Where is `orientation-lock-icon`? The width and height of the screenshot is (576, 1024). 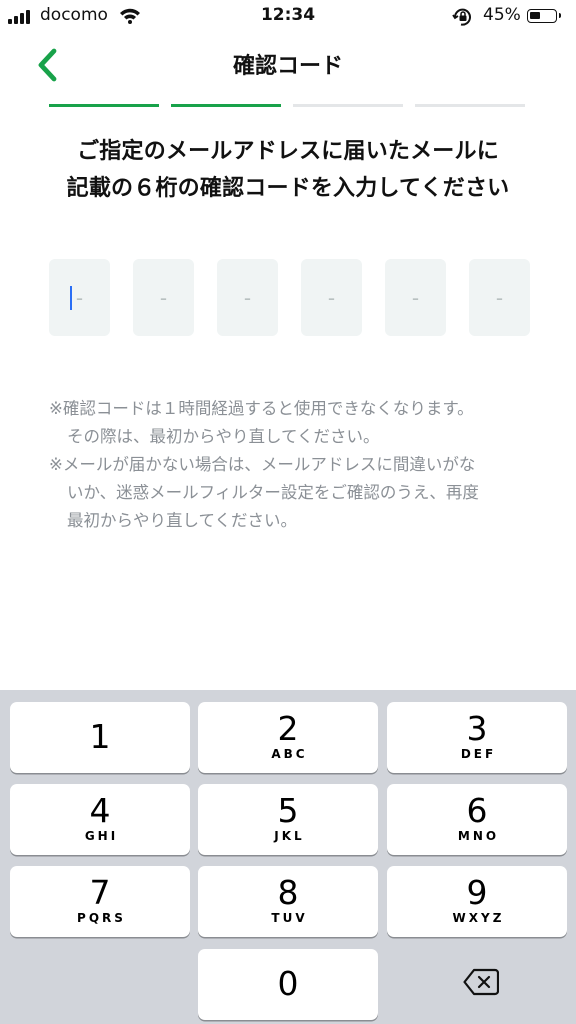
orientation-lock-icon is located at coordinates (461, 17).